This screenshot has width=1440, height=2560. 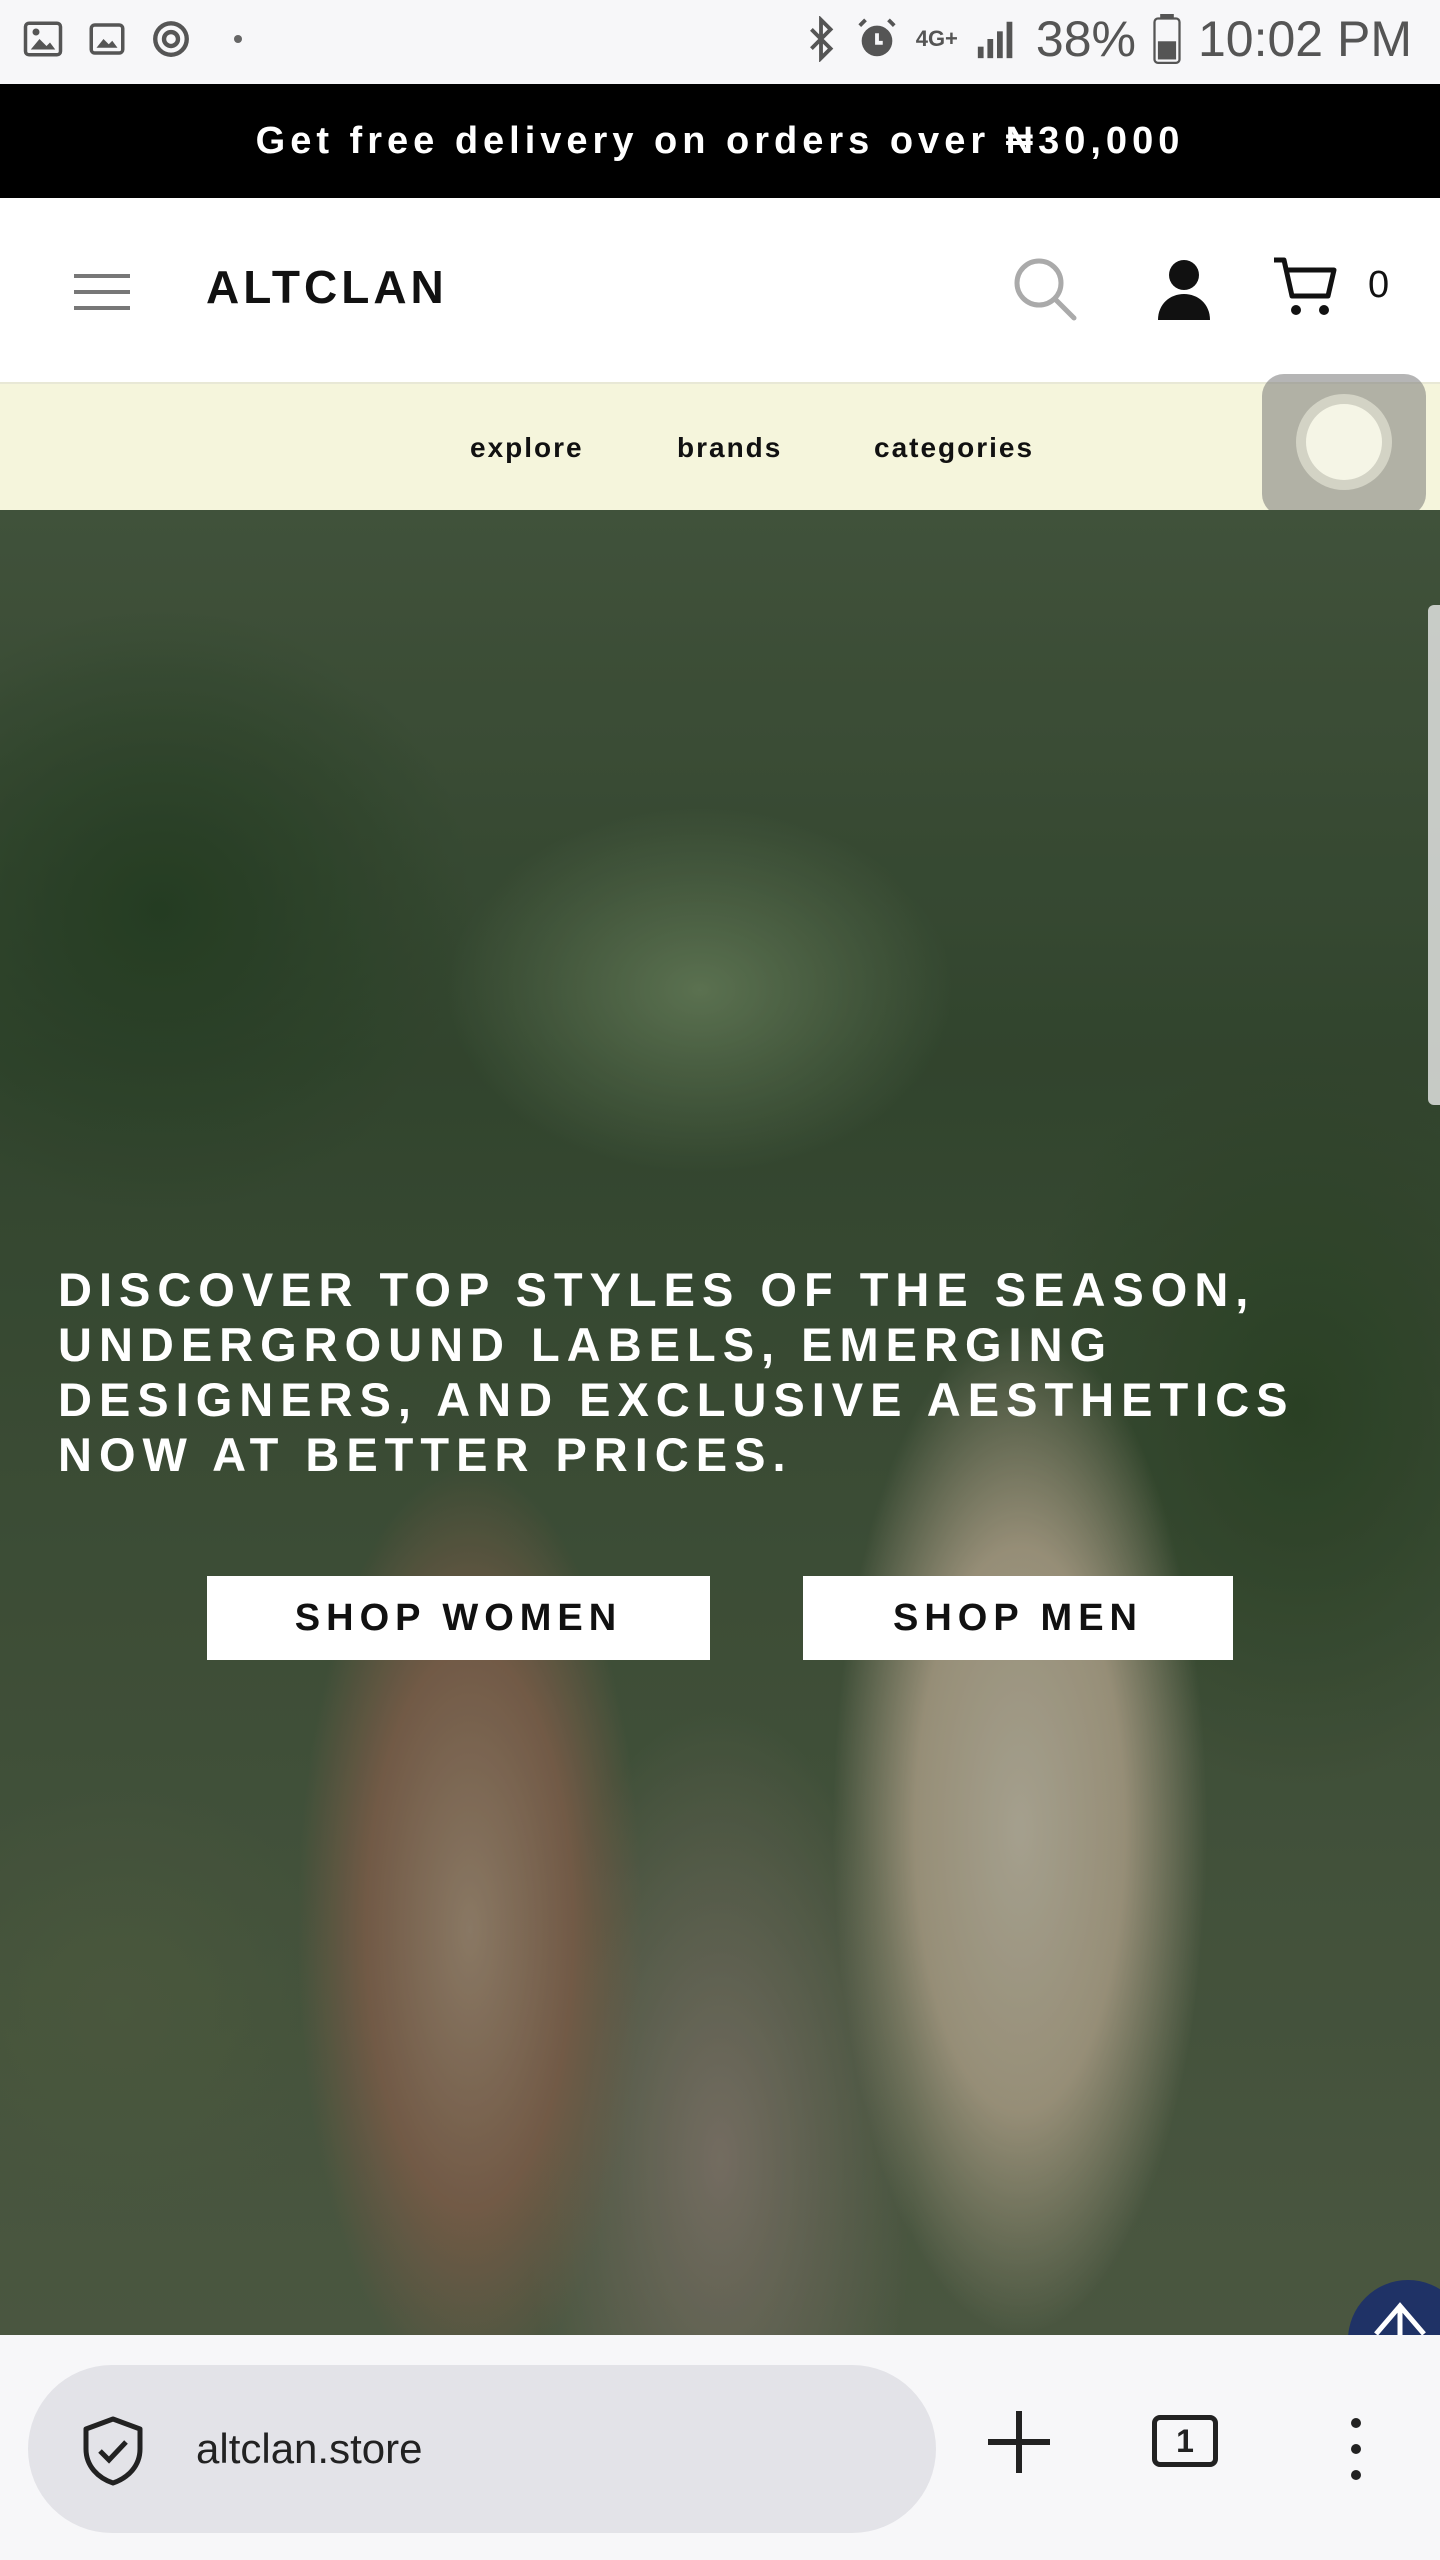 I want to click on signal-icon, so click(x=995, y=40).